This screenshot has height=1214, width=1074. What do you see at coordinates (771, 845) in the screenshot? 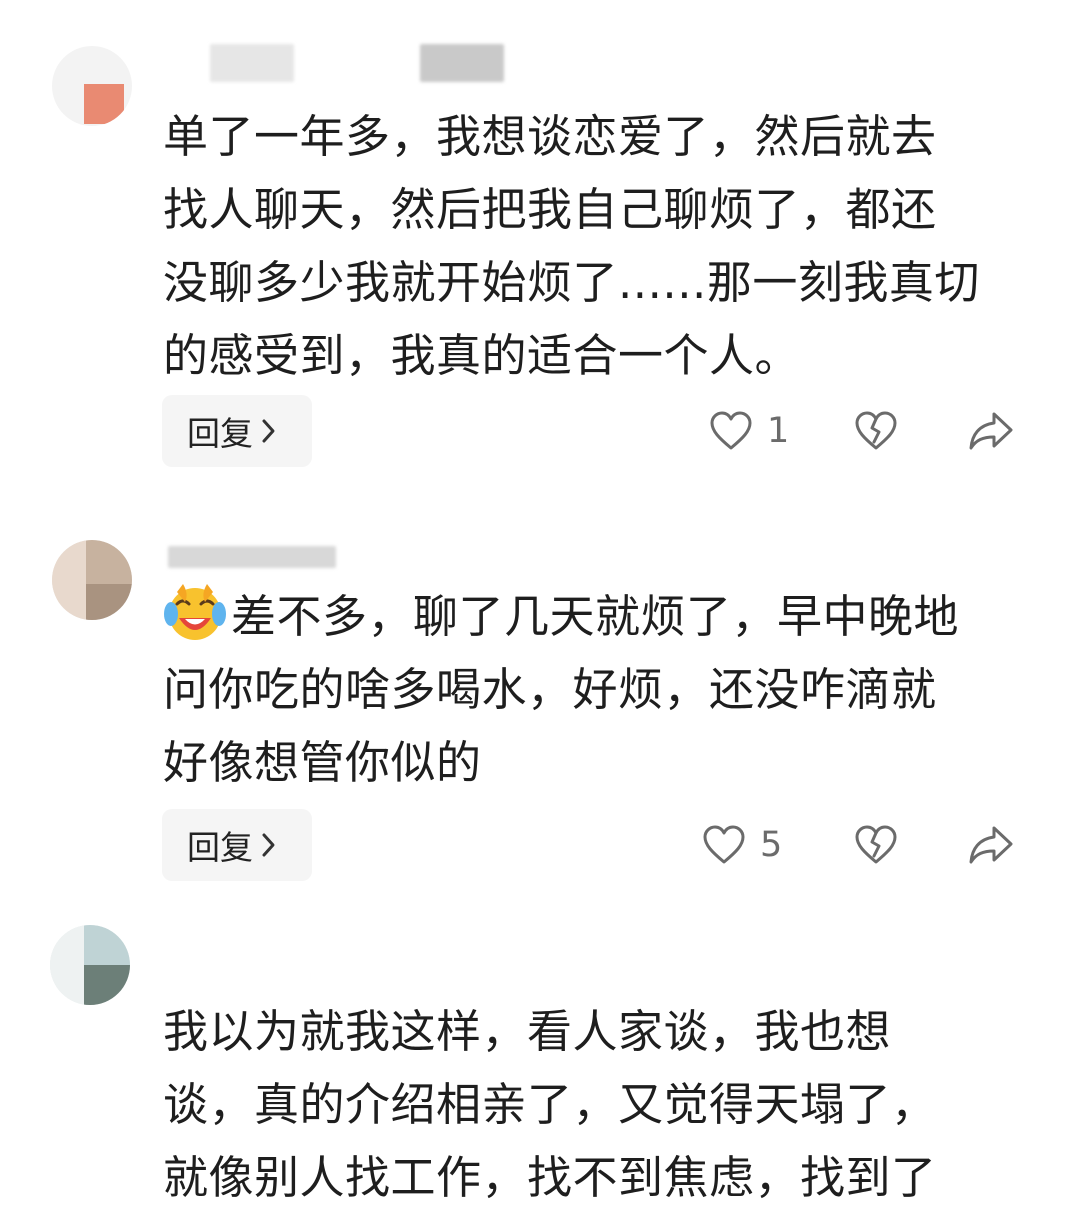
I see `like-count: 5` at bounding box center [771, 845].